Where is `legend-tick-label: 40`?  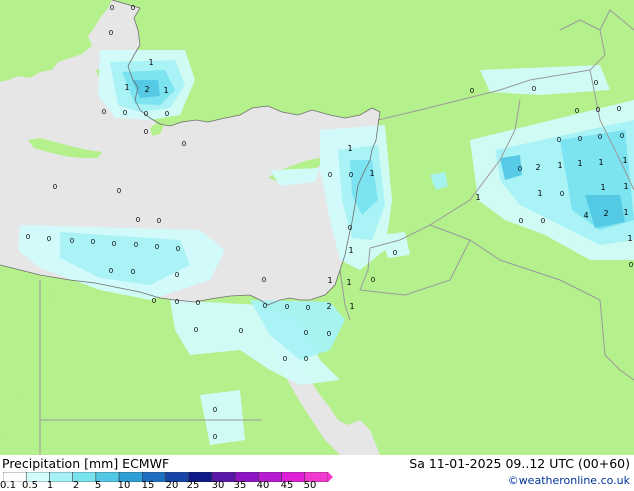
legend-tick-label: 40 is located at coordinates (263, 485).